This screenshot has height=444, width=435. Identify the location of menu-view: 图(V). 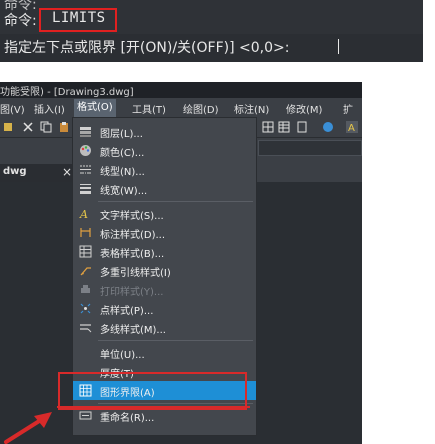
(12, 108).